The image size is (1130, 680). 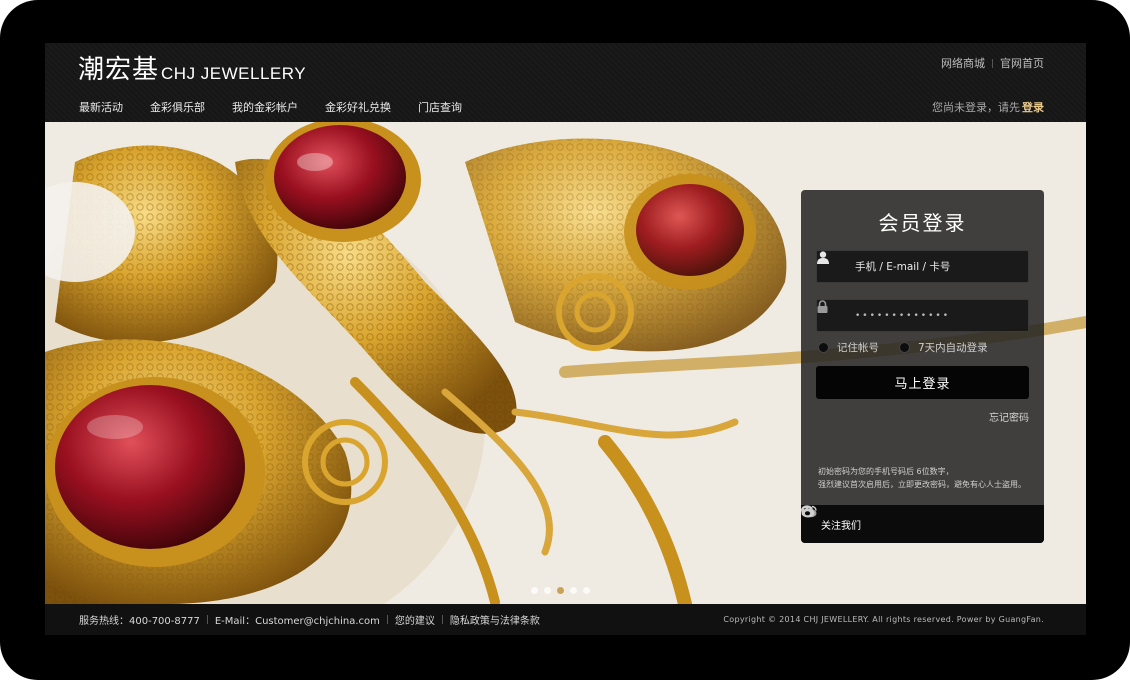 What do you see at coordinates (976, 107) in the screenshot?
I see `login-hint-text: 您尚未登录，请先` at bounding box center [976, 107].